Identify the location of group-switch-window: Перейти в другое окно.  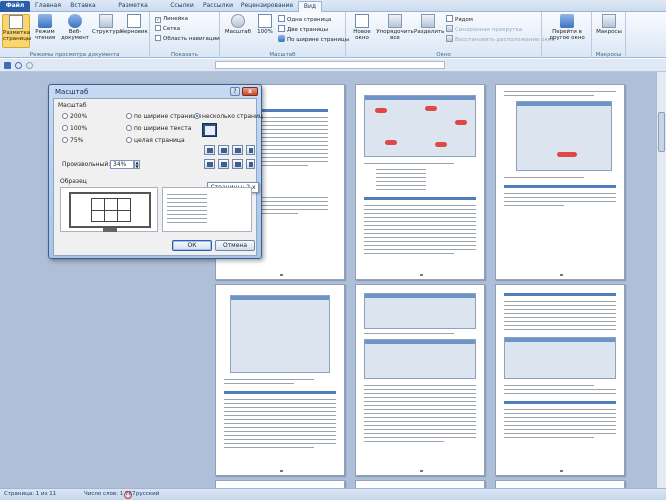
(567, 35).